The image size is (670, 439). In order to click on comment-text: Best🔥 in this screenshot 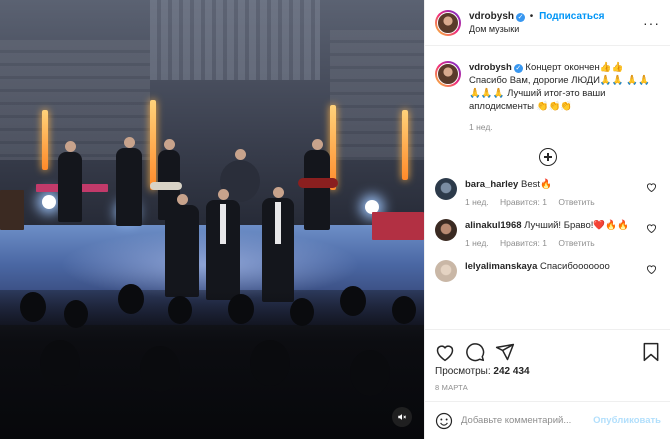, I will do `click(536, 184)`.